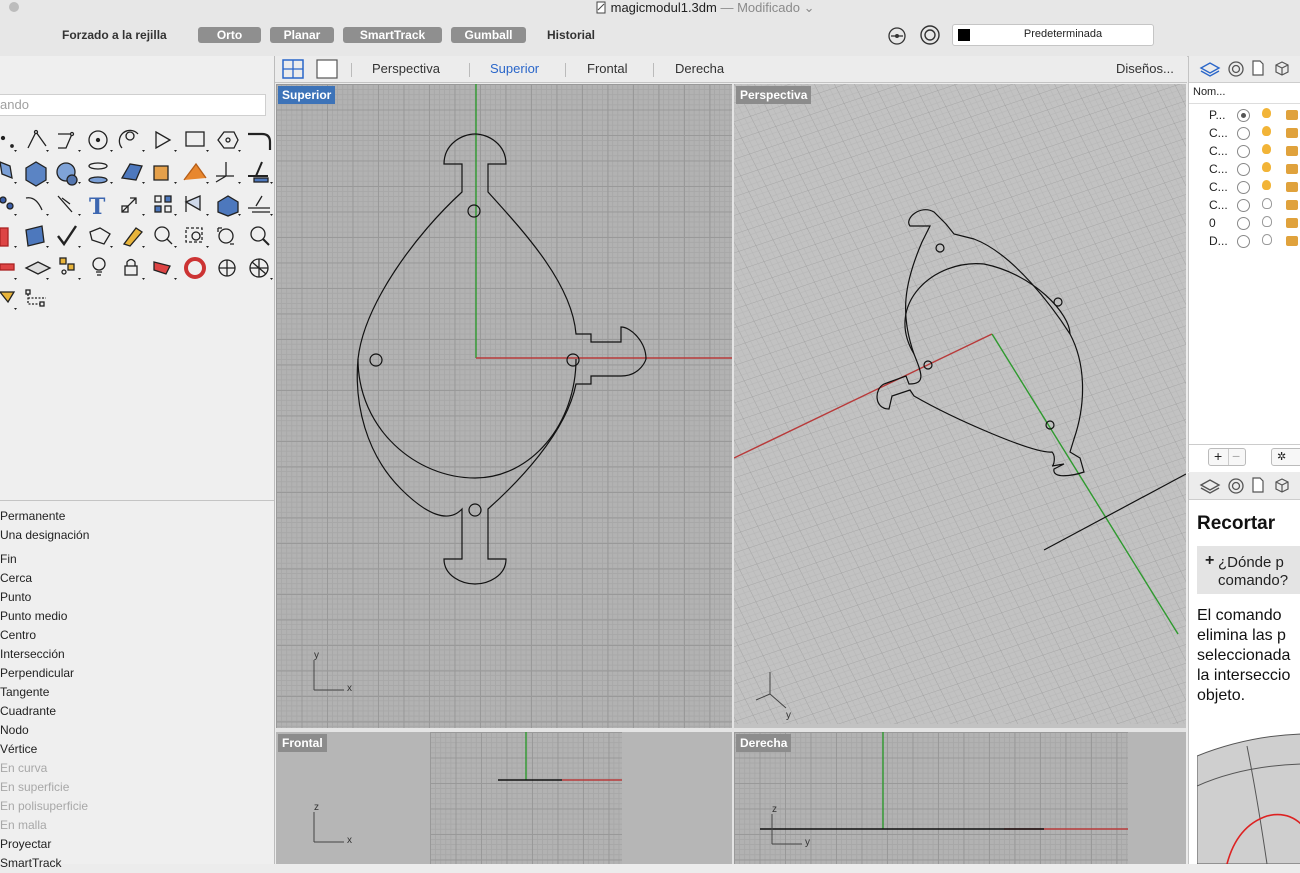 Image resolution: width=1300 pixels, height=873 pixels. Describe the element at coordinates (228, 140) in the screenshot. I see `ellipse-tool-icon` at that location.